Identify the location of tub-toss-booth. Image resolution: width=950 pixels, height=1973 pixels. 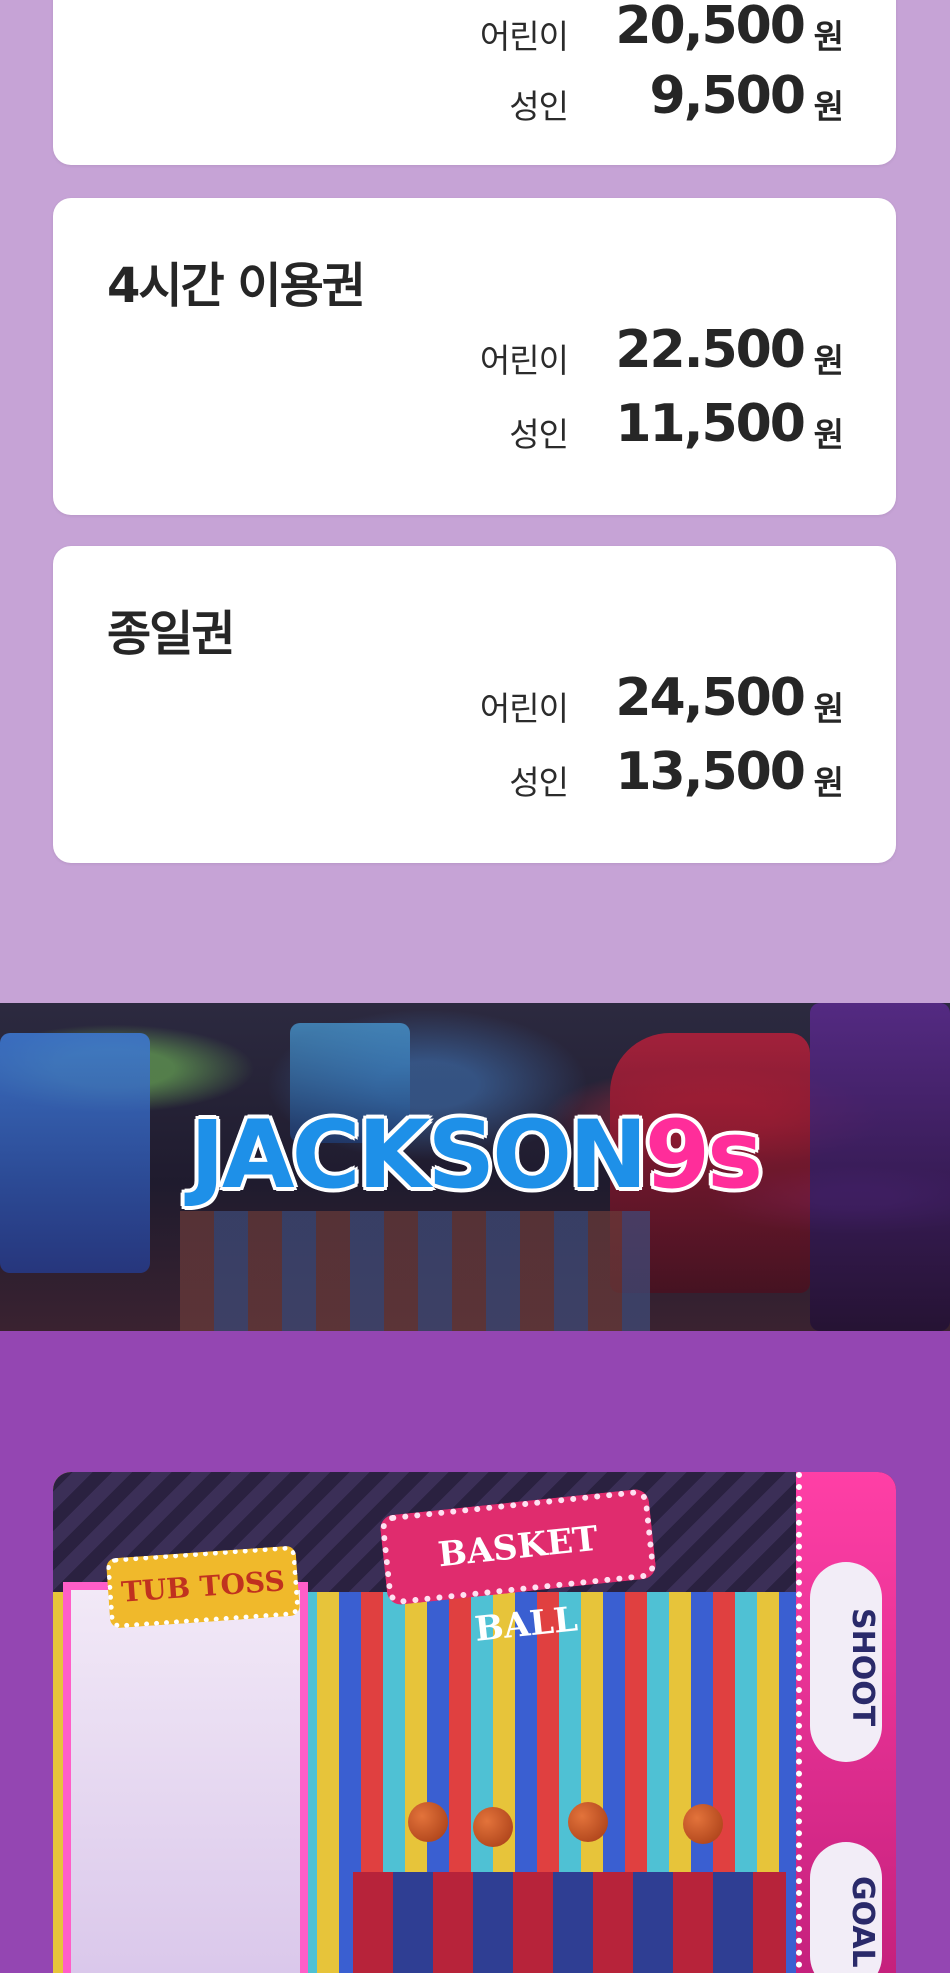
(185, 1777).